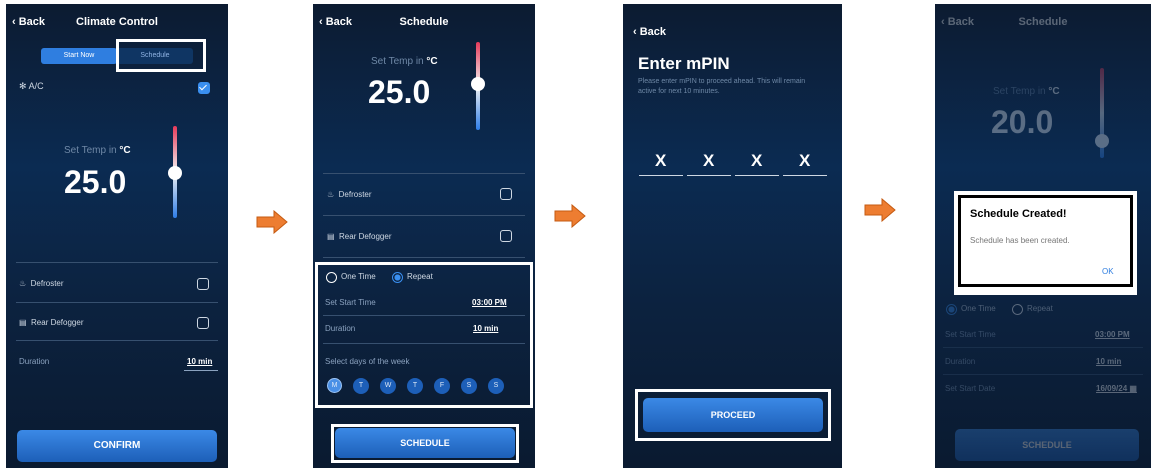  Describe the element at coordinates (469, 386) in the screenshot. I see `day-saturday: S` at that location.